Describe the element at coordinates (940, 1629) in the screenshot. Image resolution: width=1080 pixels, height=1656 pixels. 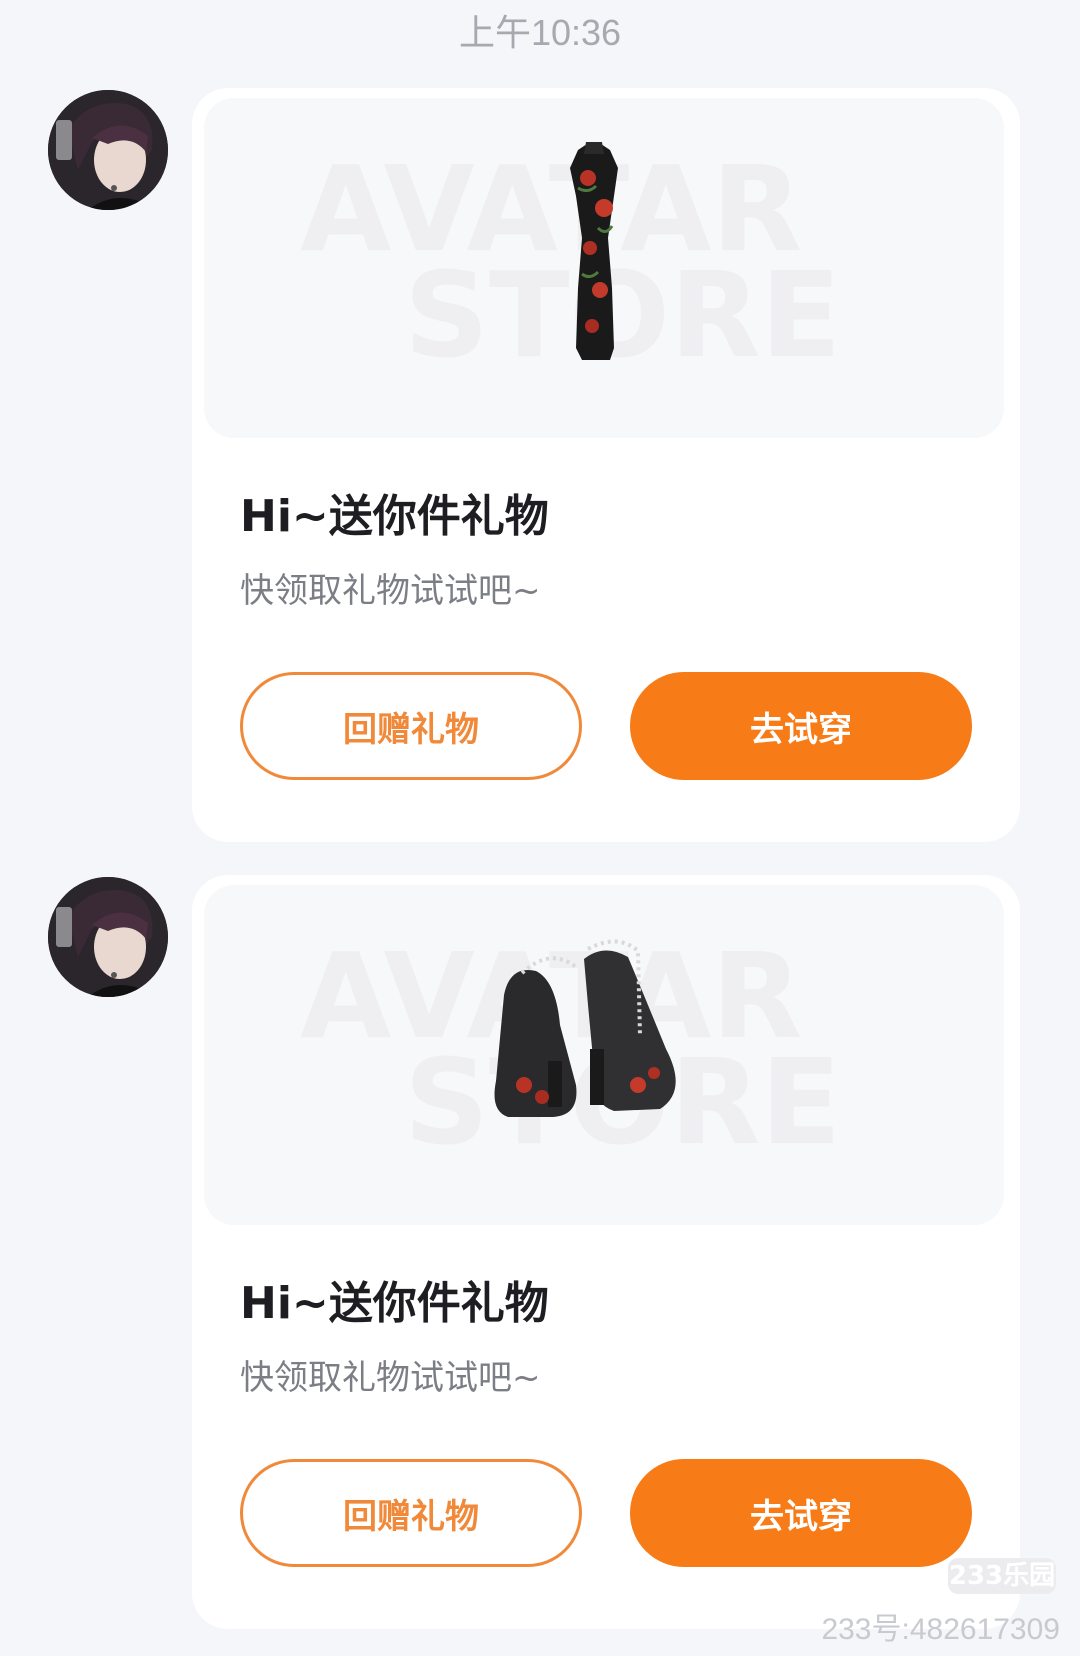
I see `site-watermark-id: 233号:482617309` at that location.